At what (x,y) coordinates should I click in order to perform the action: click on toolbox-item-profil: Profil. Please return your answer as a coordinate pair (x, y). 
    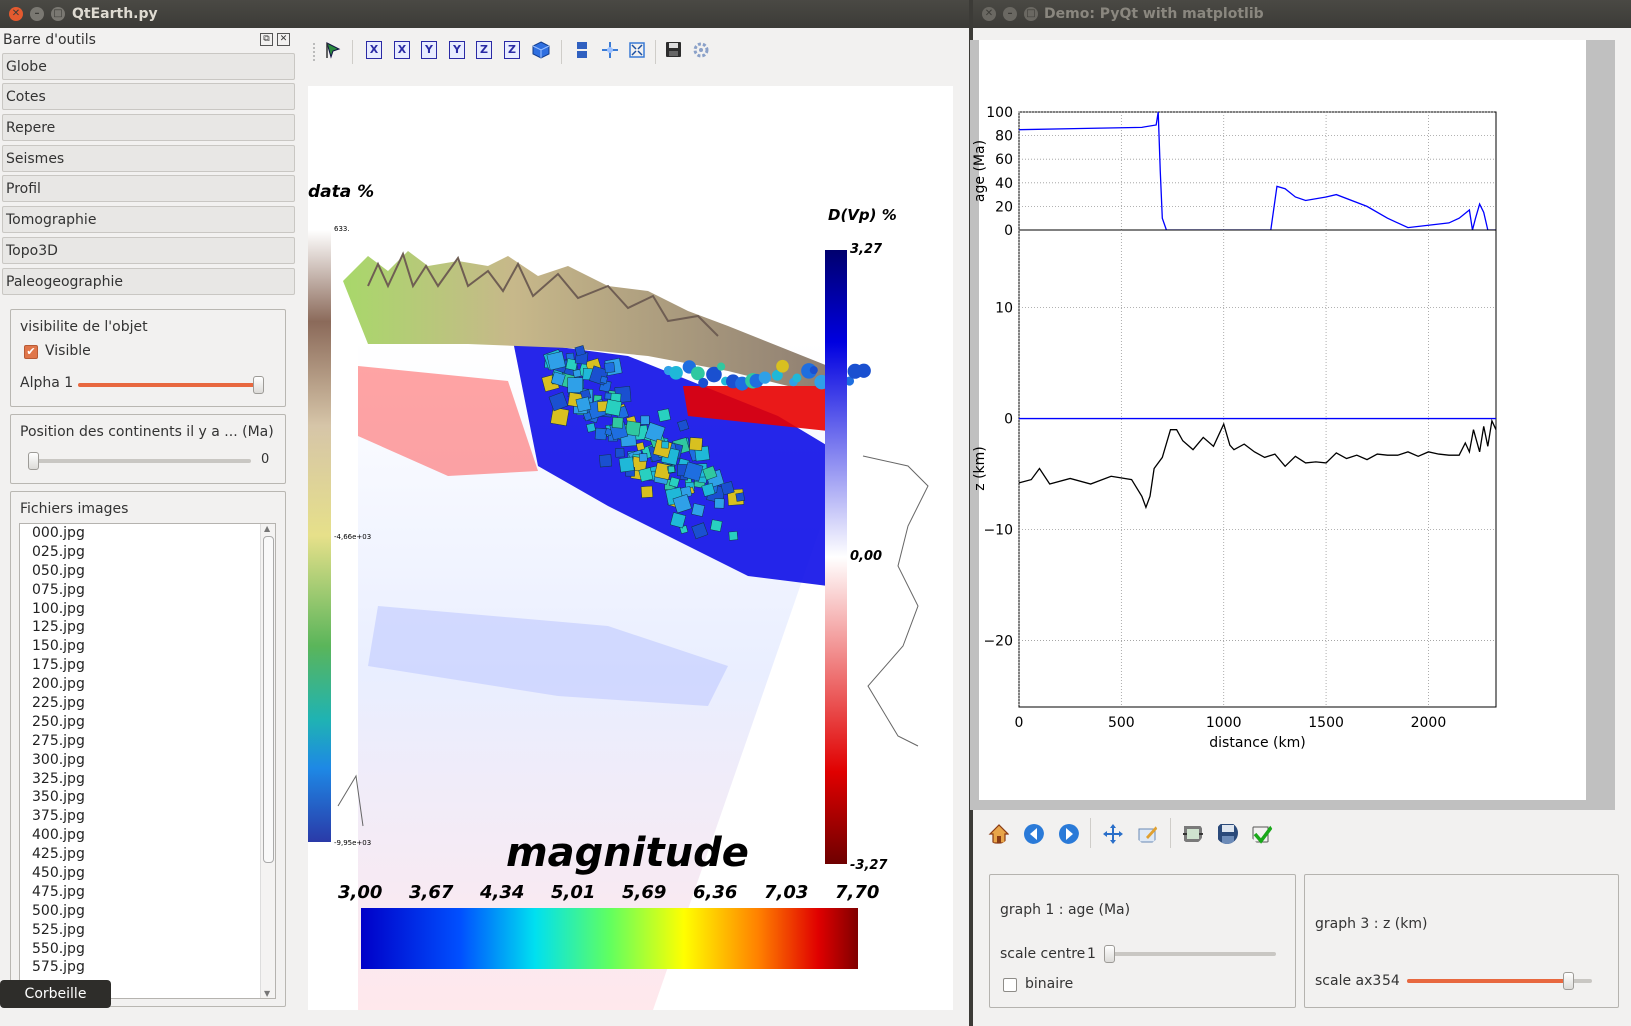
    Looking at the image, I should click on (148, 188).